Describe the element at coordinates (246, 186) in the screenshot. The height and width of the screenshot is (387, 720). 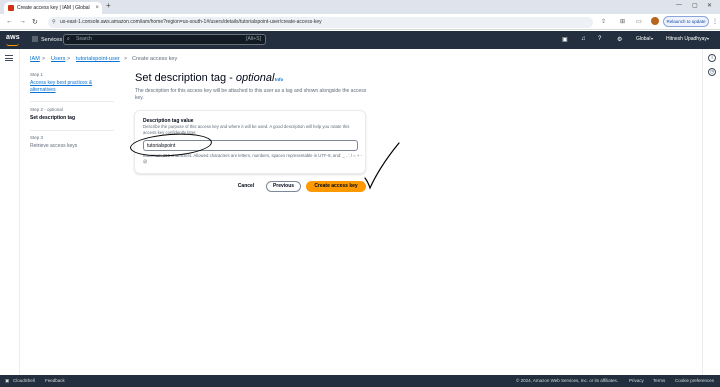
I see `cancel-button: Cancel` at that location.